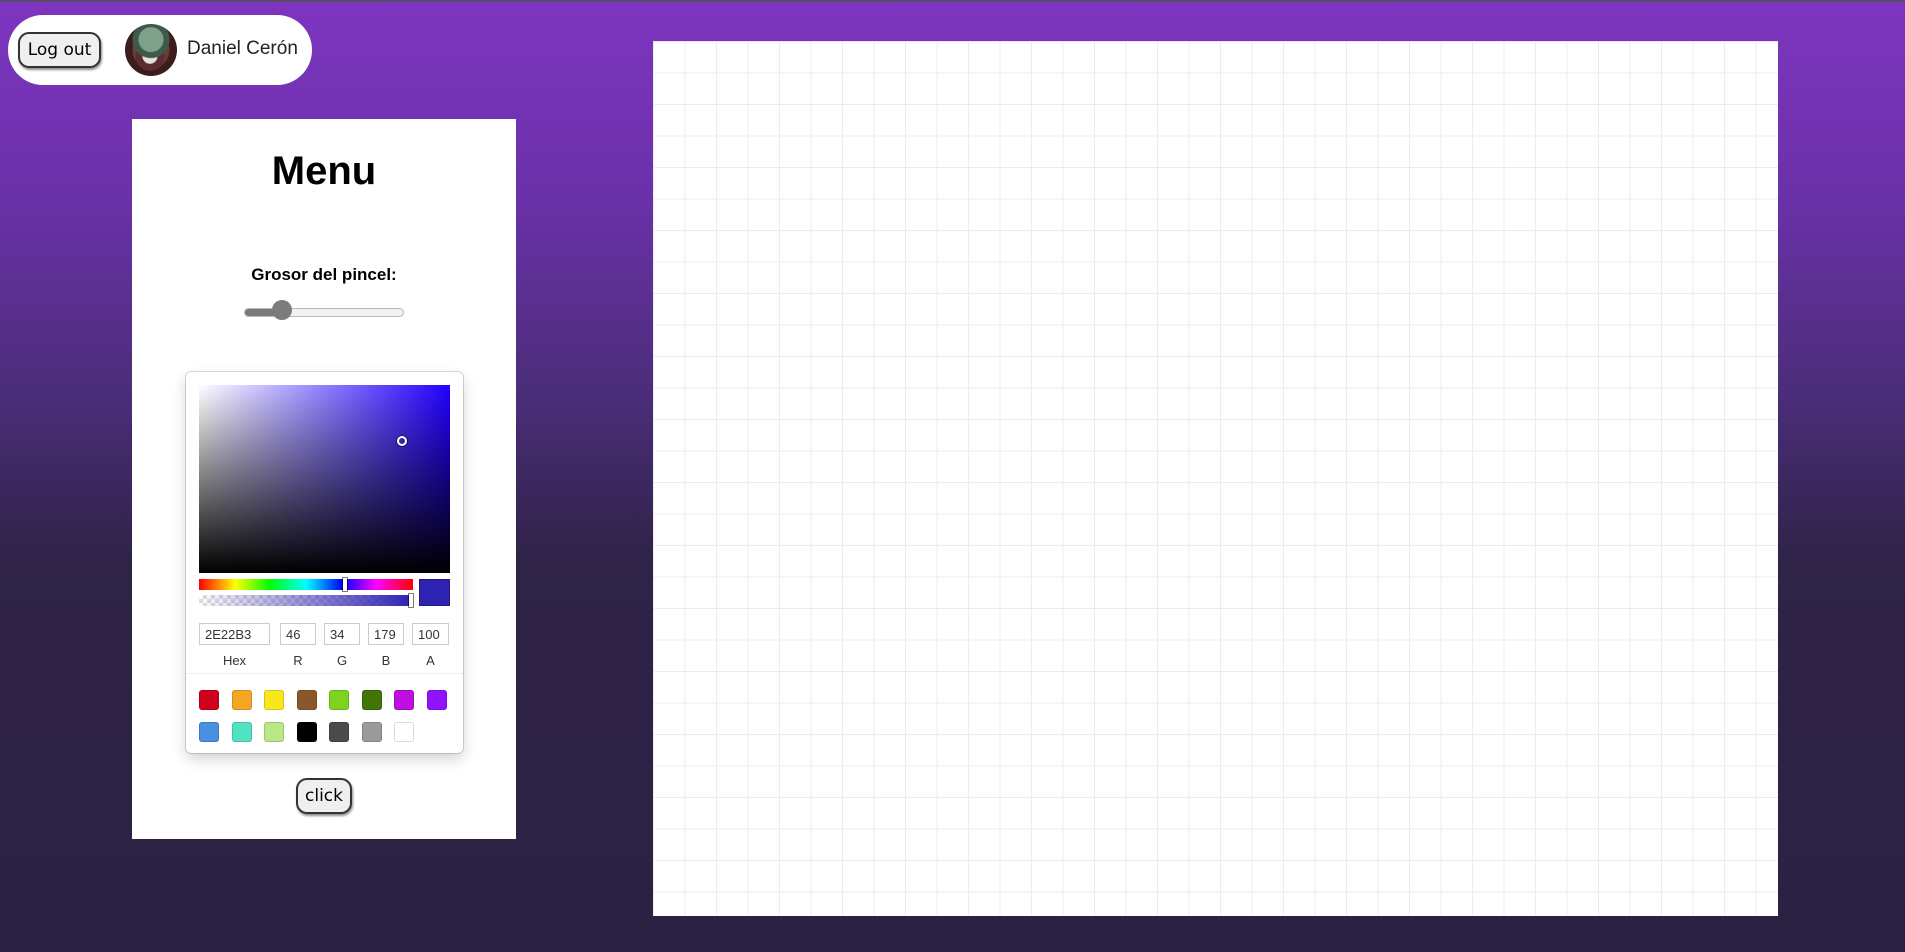 This screenshot has height=952, width=1905. Describe the element at coordinates (282, 310) in the screenshot. I see `brush-size-slider-thumb` at that location.